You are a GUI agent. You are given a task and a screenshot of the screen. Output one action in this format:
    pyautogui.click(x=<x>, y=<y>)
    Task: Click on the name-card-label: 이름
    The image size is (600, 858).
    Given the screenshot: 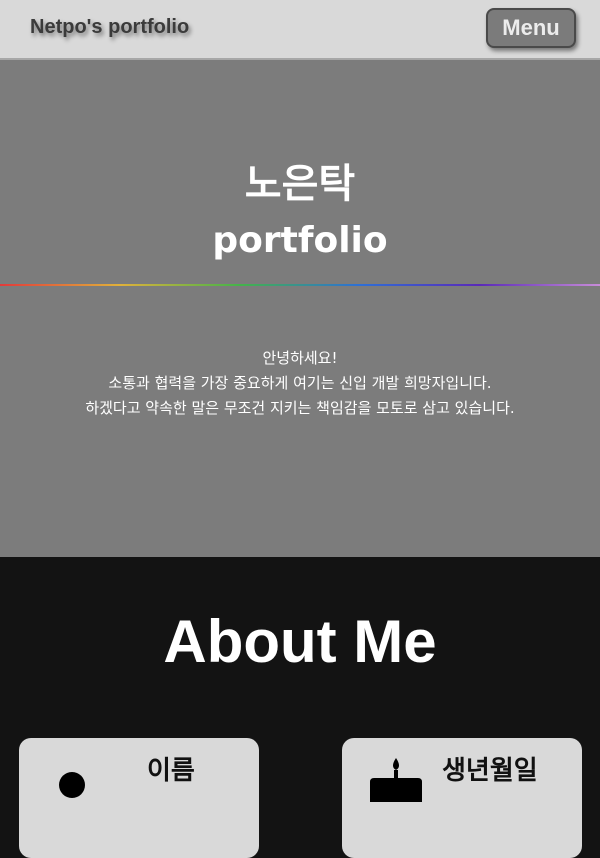 What is the action you would take?
    pyautogui.click(x=171, y=771)
    